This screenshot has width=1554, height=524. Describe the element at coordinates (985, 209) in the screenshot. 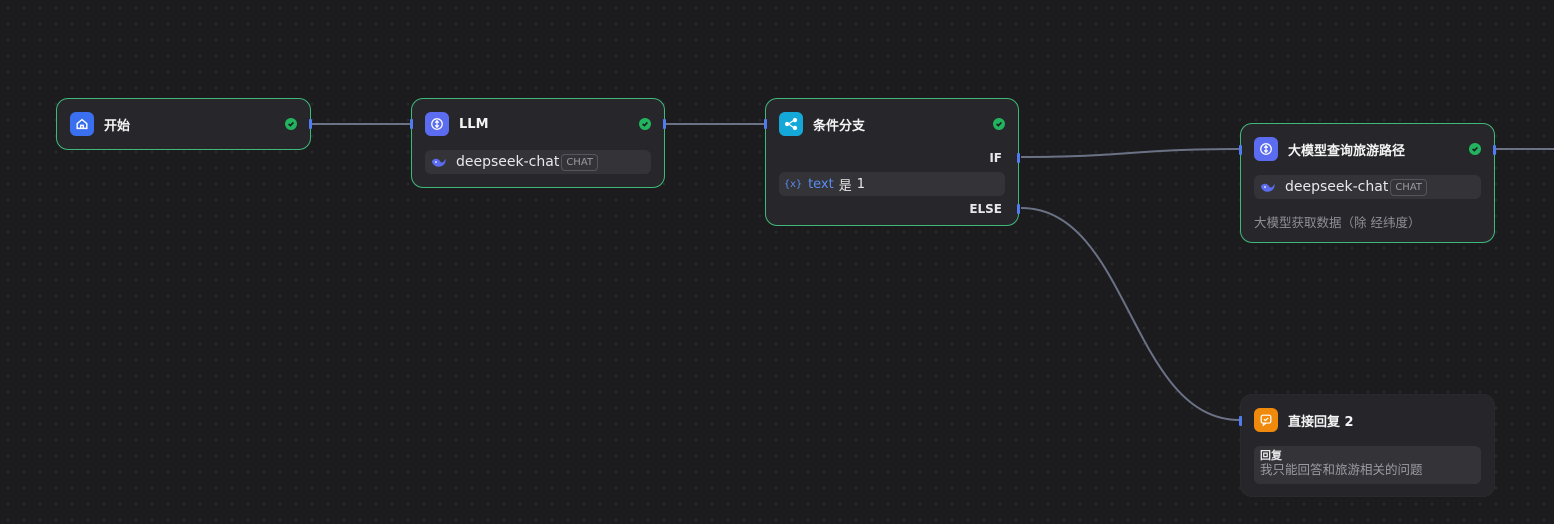

I see `else-branch-label: ELSE` at that location.